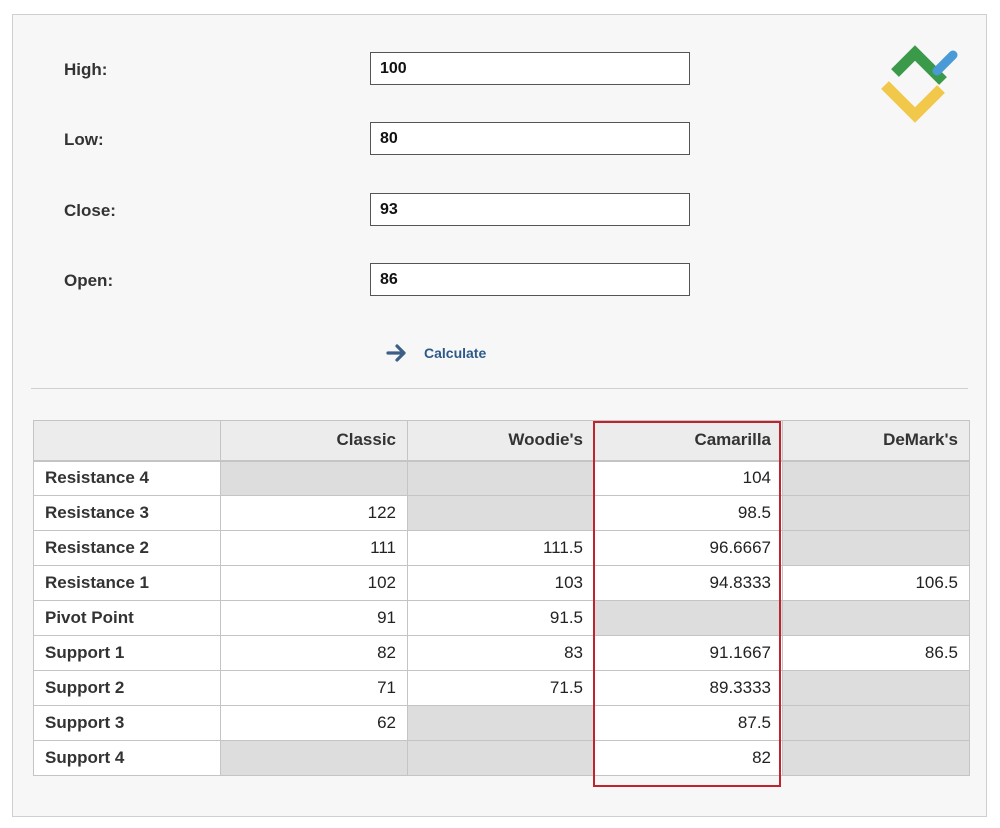 This screenshot has width=1000, height=828. I want to click on row-label: Support 2, so click(127, 688).